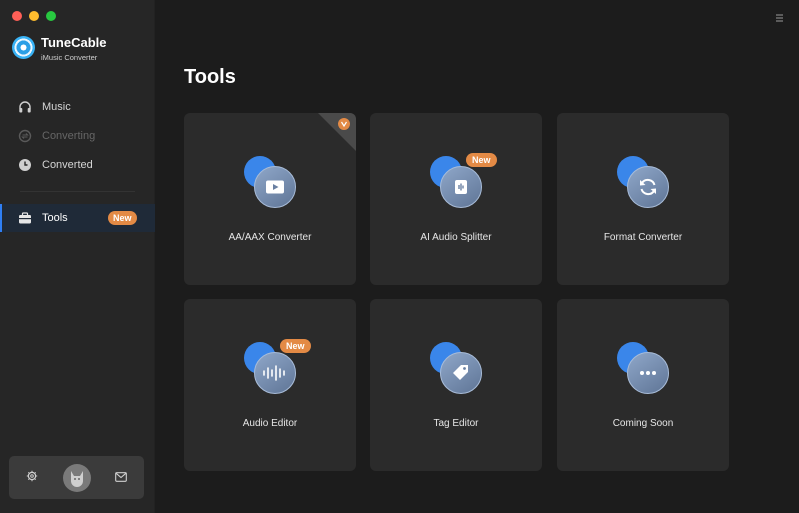 This screenshot has height=513, width=799. I want to click on sidebar-item-converting: Converting, so click(77, 135).